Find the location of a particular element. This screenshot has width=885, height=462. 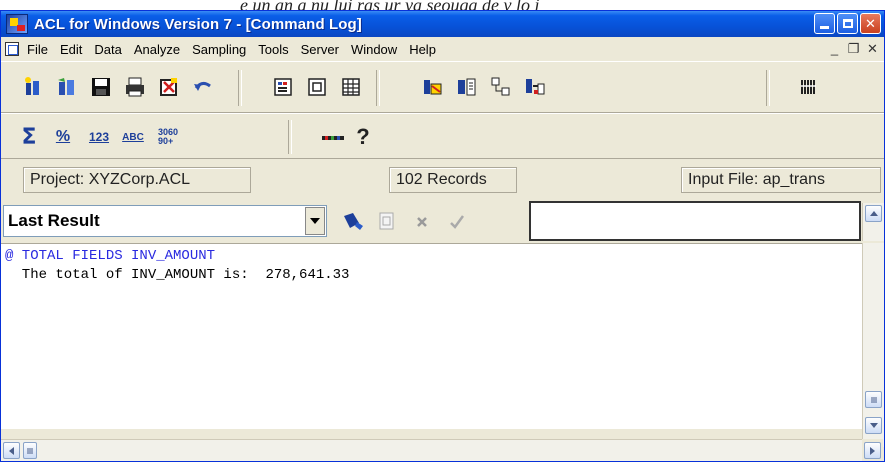

horizontal-scroll-thumb is located at coordinates (30, 450).